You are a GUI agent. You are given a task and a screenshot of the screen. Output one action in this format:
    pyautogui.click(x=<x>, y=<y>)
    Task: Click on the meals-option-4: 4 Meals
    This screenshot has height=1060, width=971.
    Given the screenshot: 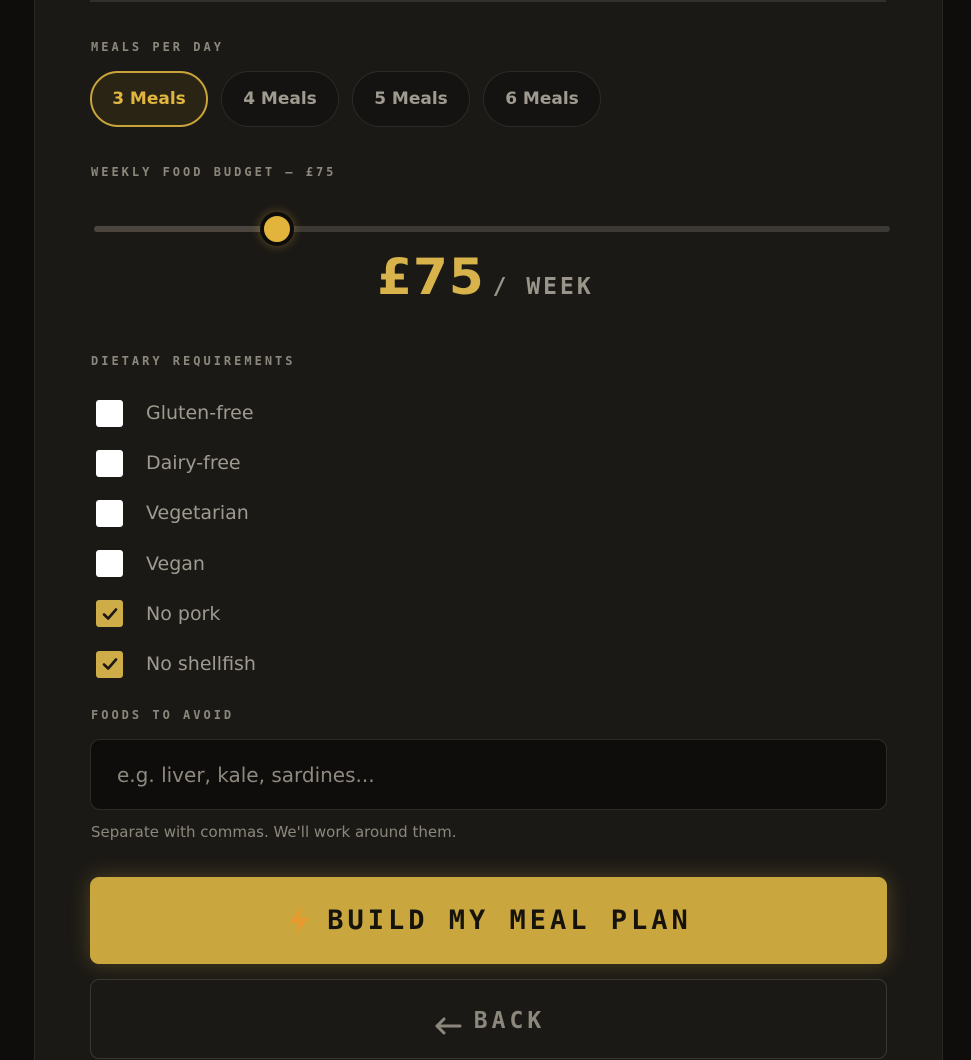 What is the action you would take?
    pyautogui.click(x=280, y=99)
    